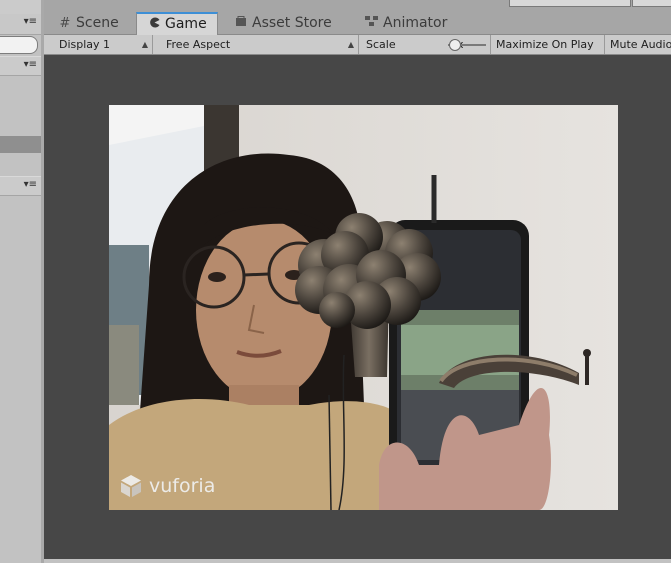 This screenshot has height=563, width=671. Describe the element at coordinates (651, 3) in the screenshot. I see `account-button` at that location.